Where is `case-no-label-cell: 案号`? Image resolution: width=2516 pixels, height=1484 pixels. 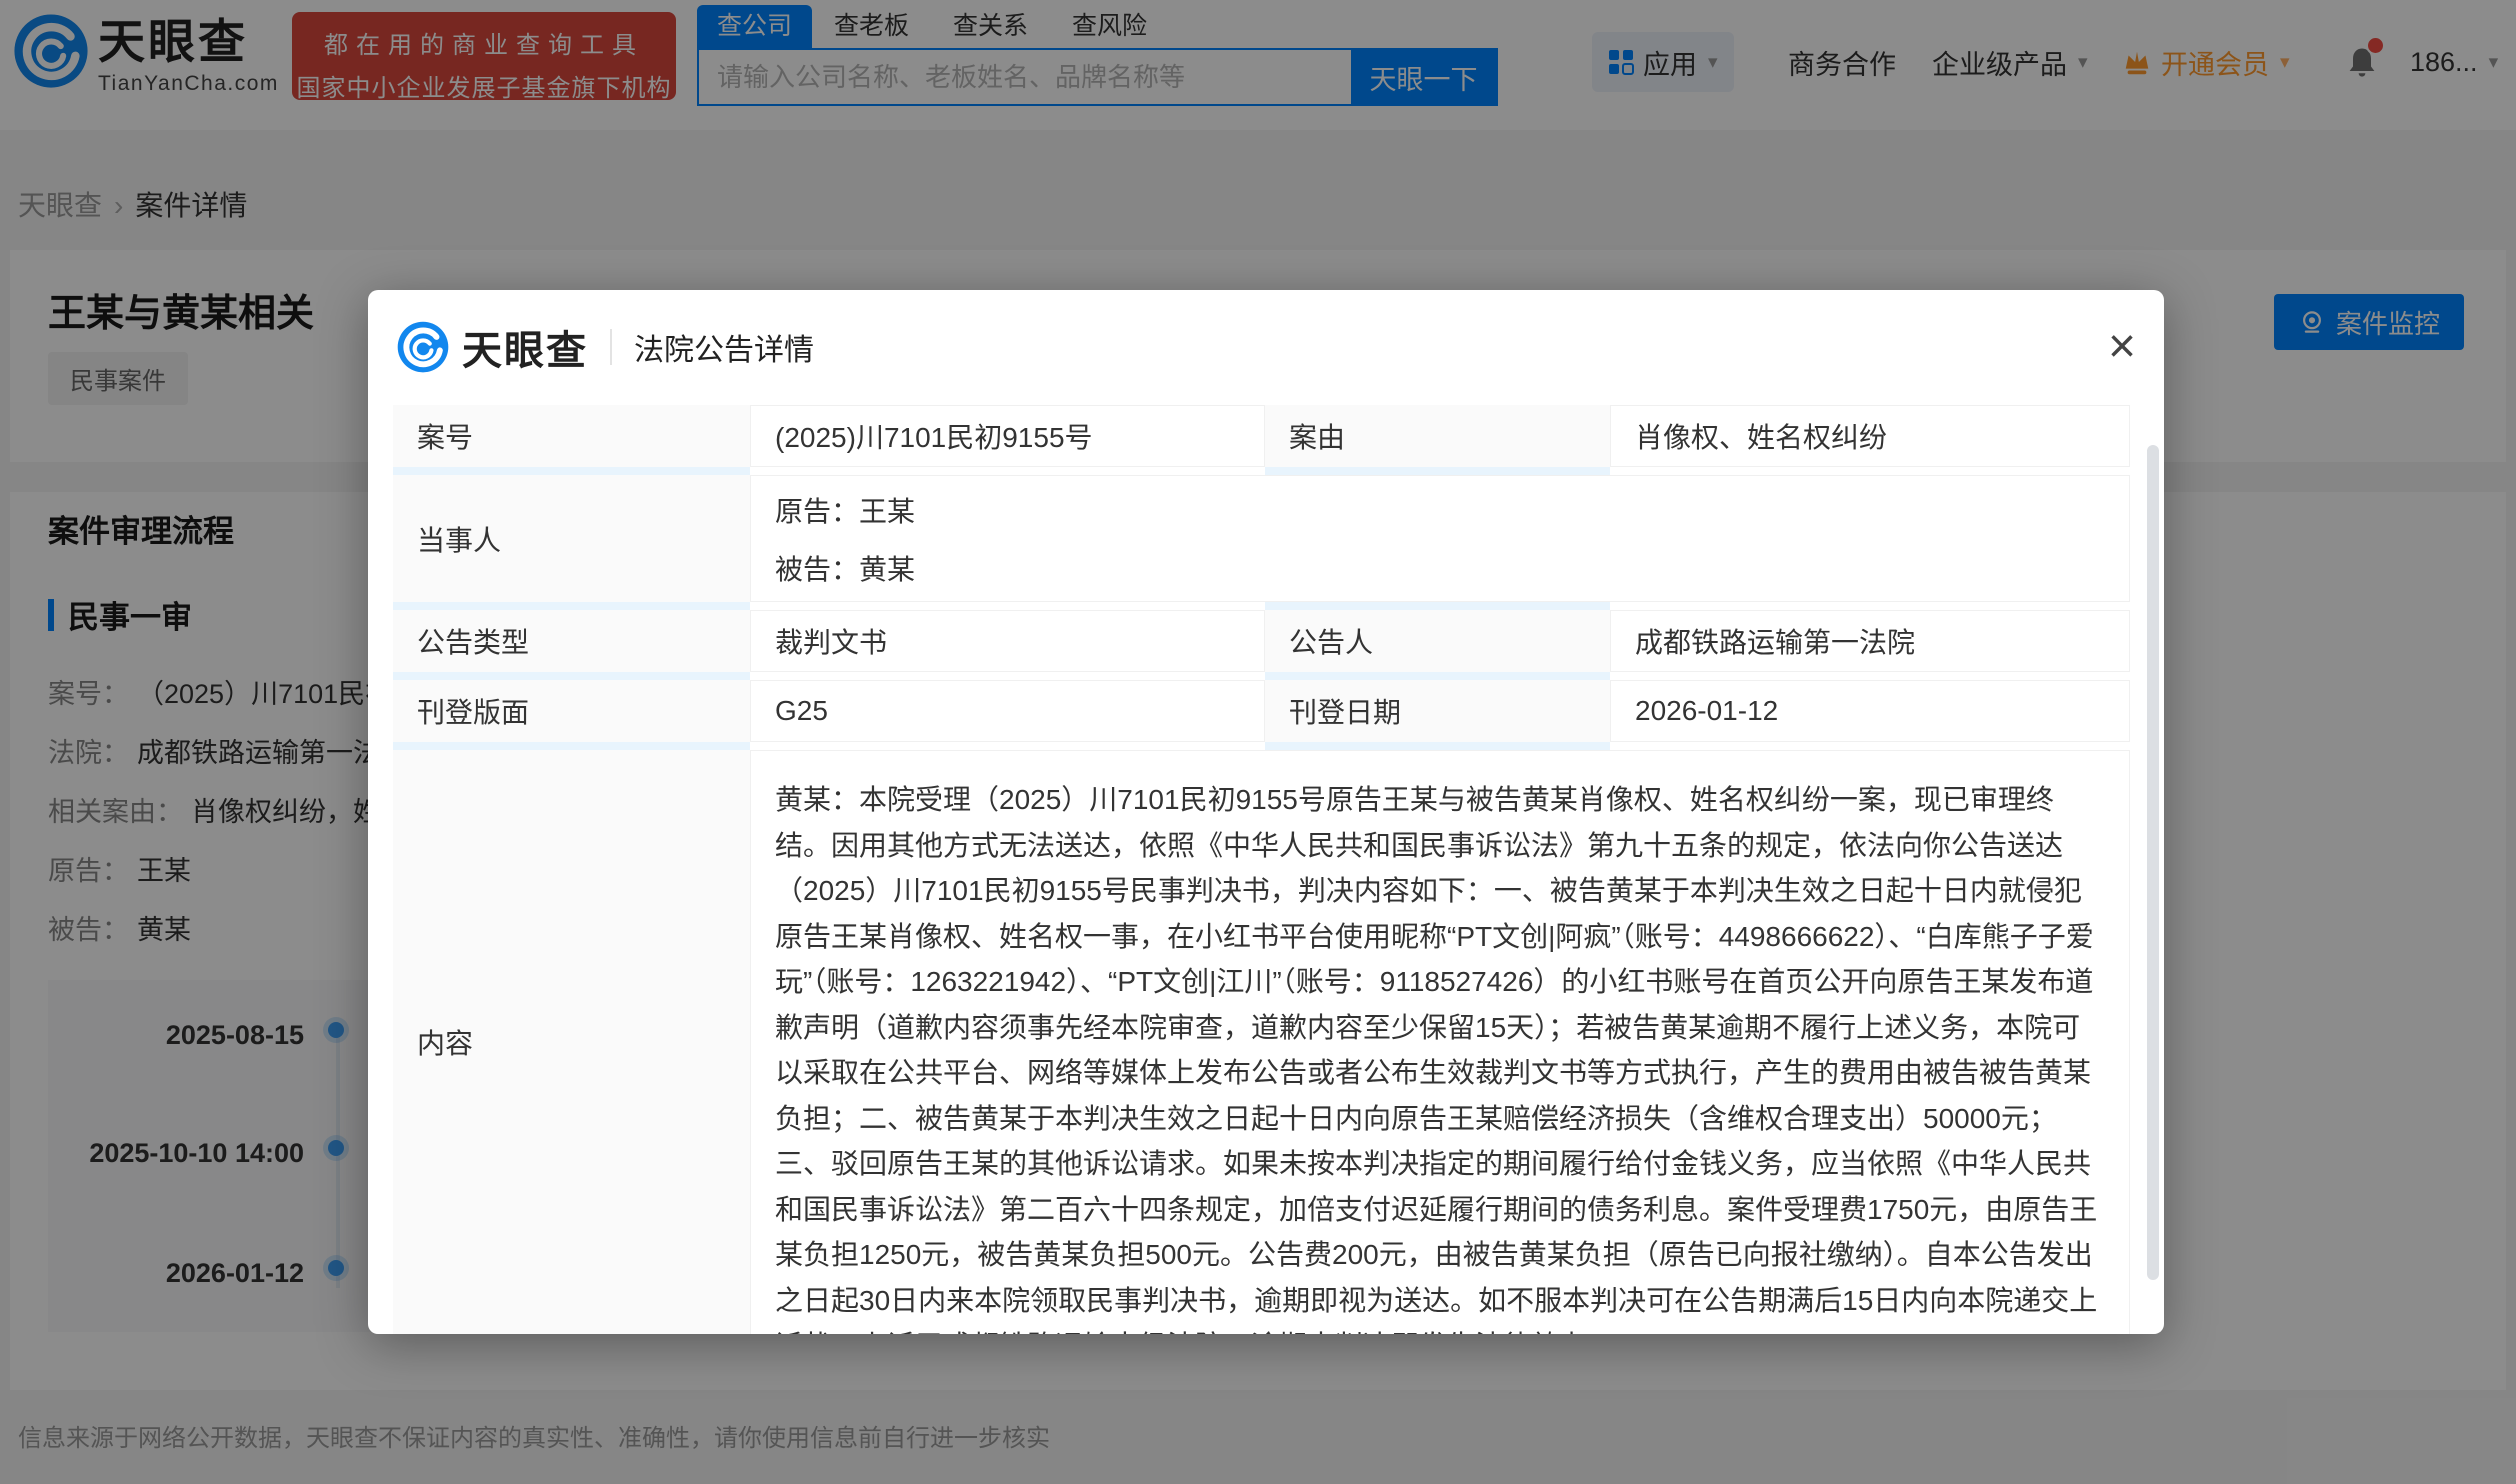 case-no-label-cell: 案号 is located at coordinates (571, 436).